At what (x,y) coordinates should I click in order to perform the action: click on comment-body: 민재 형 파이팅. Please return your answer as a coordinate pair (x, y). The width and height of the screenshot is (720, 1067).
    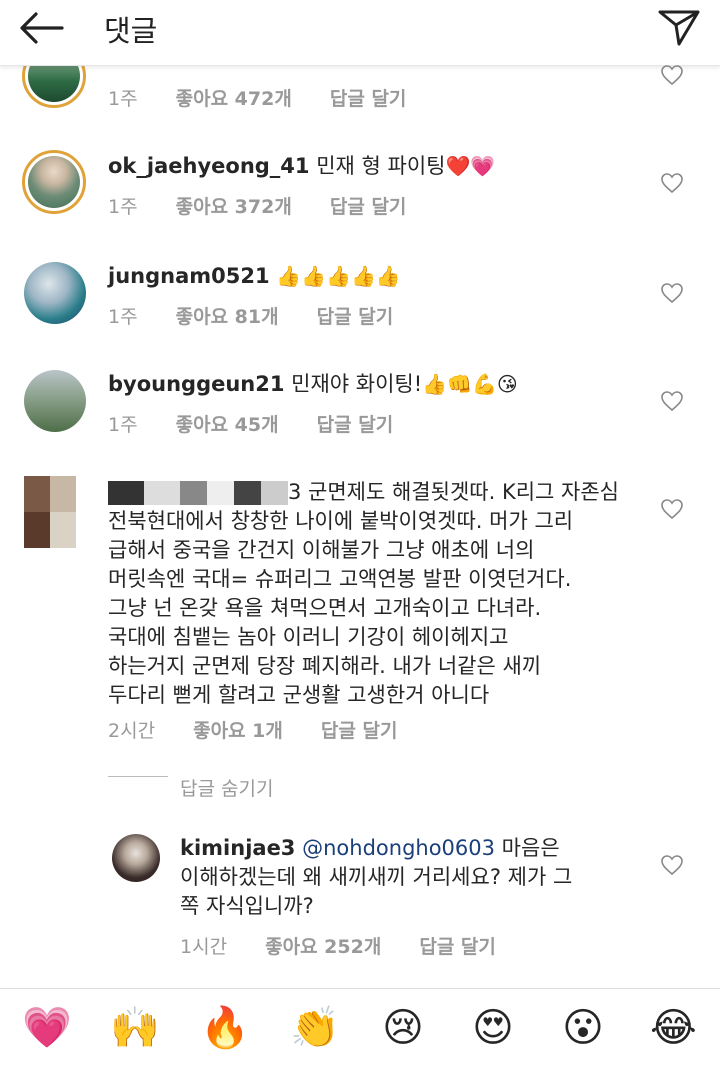
    Looking at the image, I should click on (377, 166).